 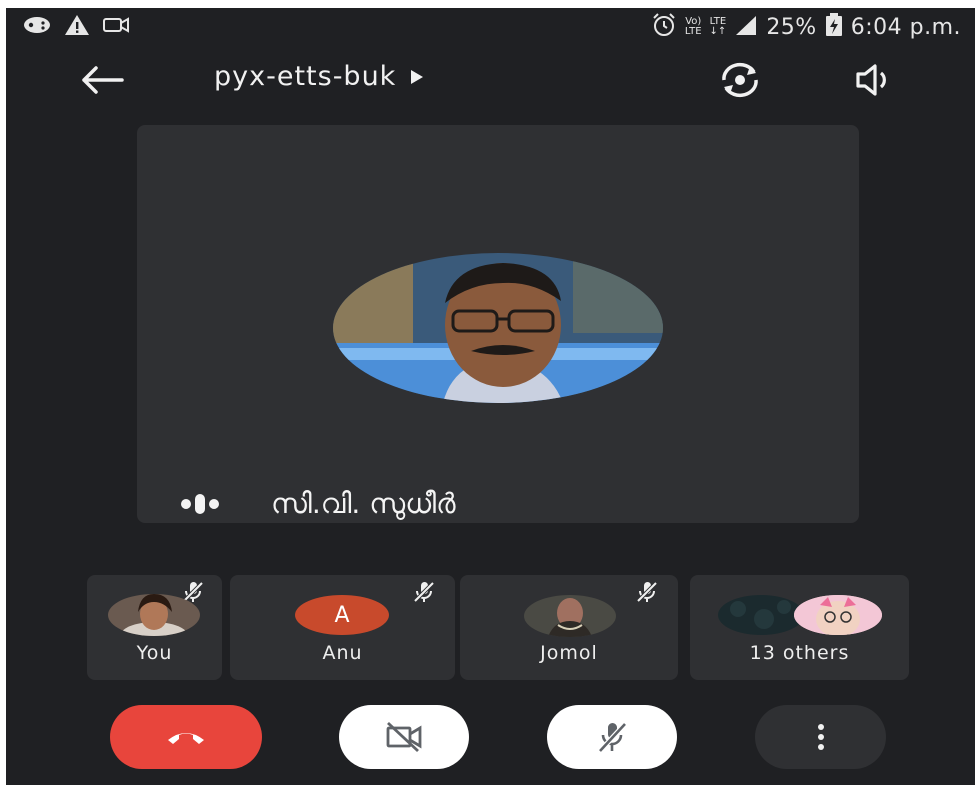 I want to click on participant-name: Jomol, so click(x=569, y=653).